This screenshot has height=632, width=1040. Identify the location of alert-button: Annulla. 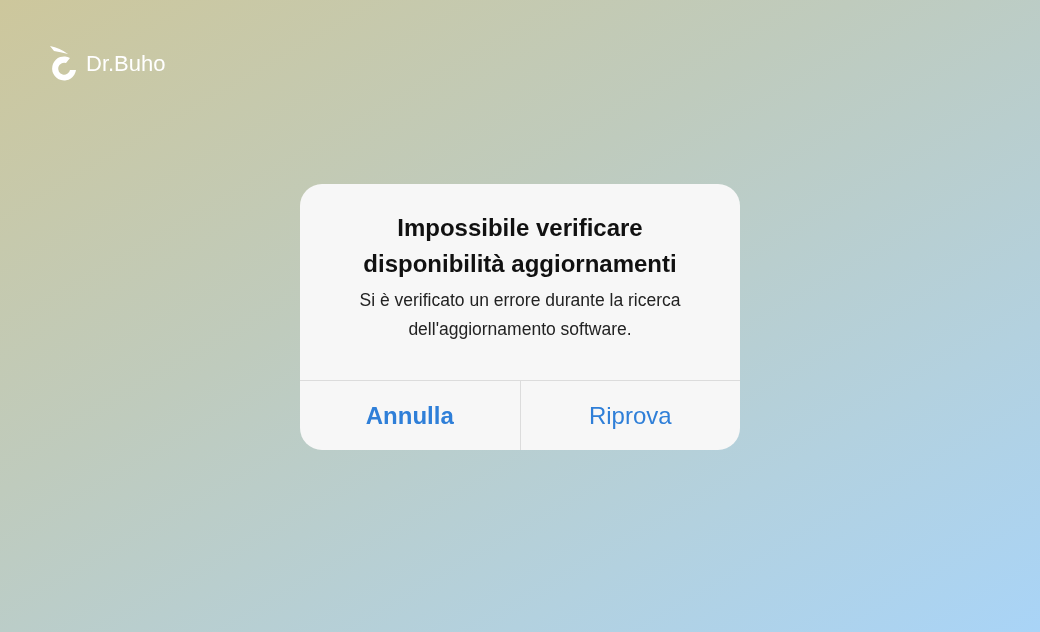
(410, 415).